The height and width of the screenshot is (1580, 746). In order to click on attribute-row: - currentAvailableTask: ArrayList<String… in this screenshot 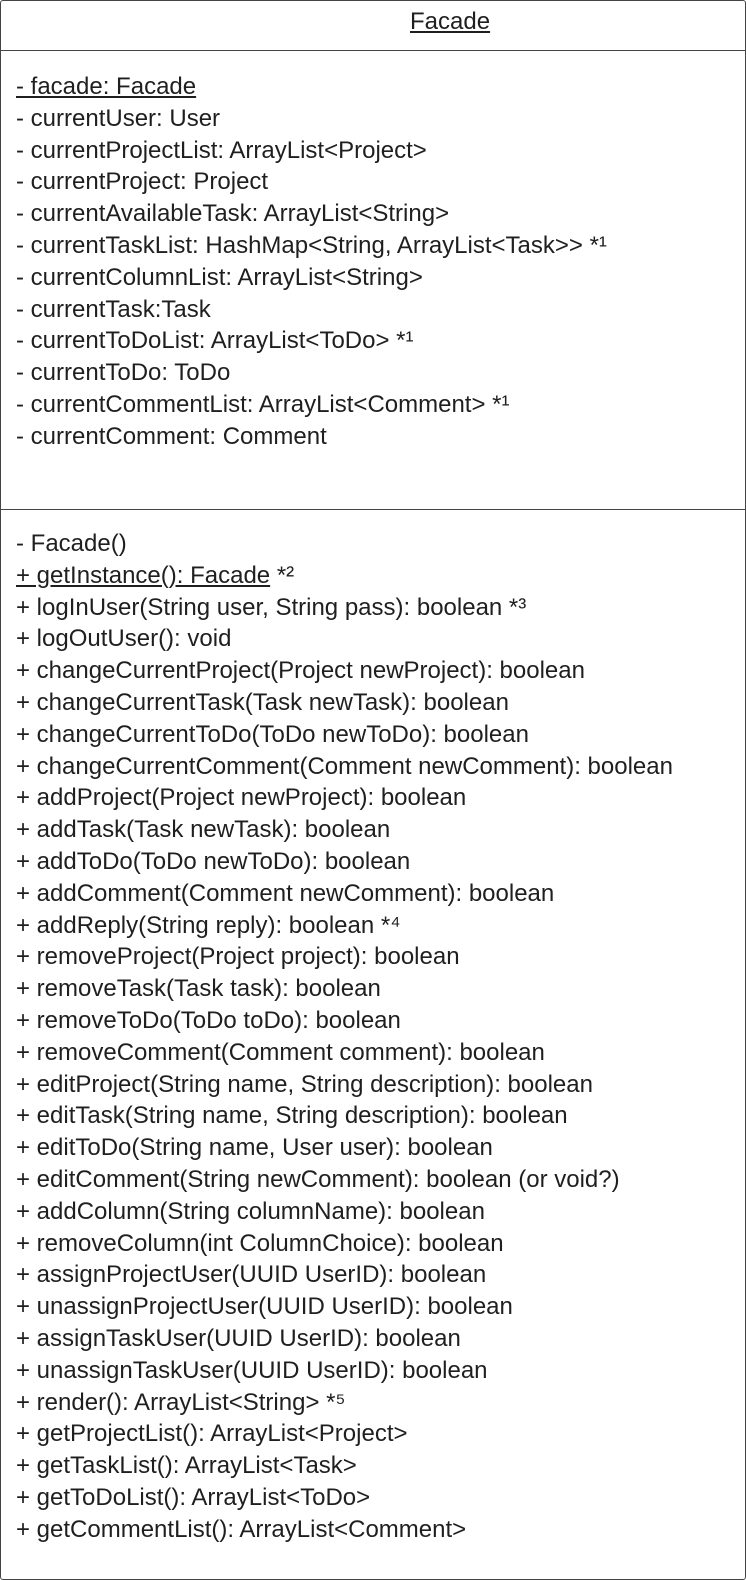, I will do `click(311, 214)`.